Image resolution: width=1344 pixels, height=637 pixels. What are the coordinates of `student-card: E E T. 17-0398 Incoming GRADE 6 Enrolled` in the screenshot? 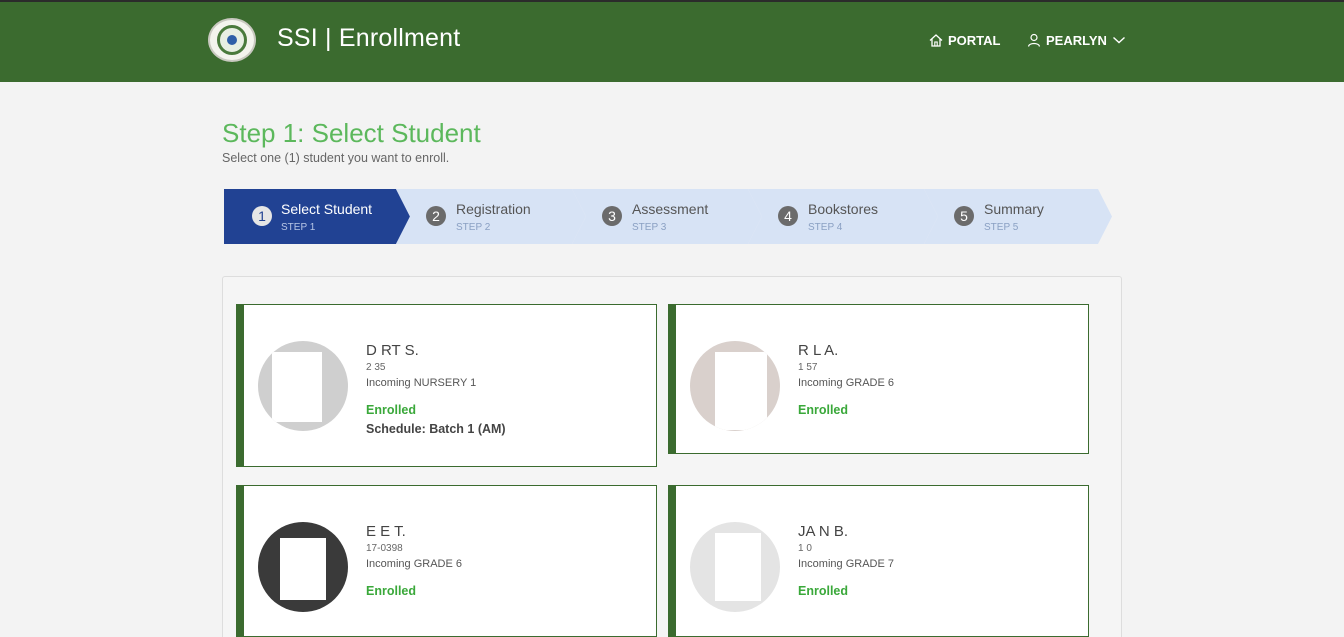 It's located at (446, 561).